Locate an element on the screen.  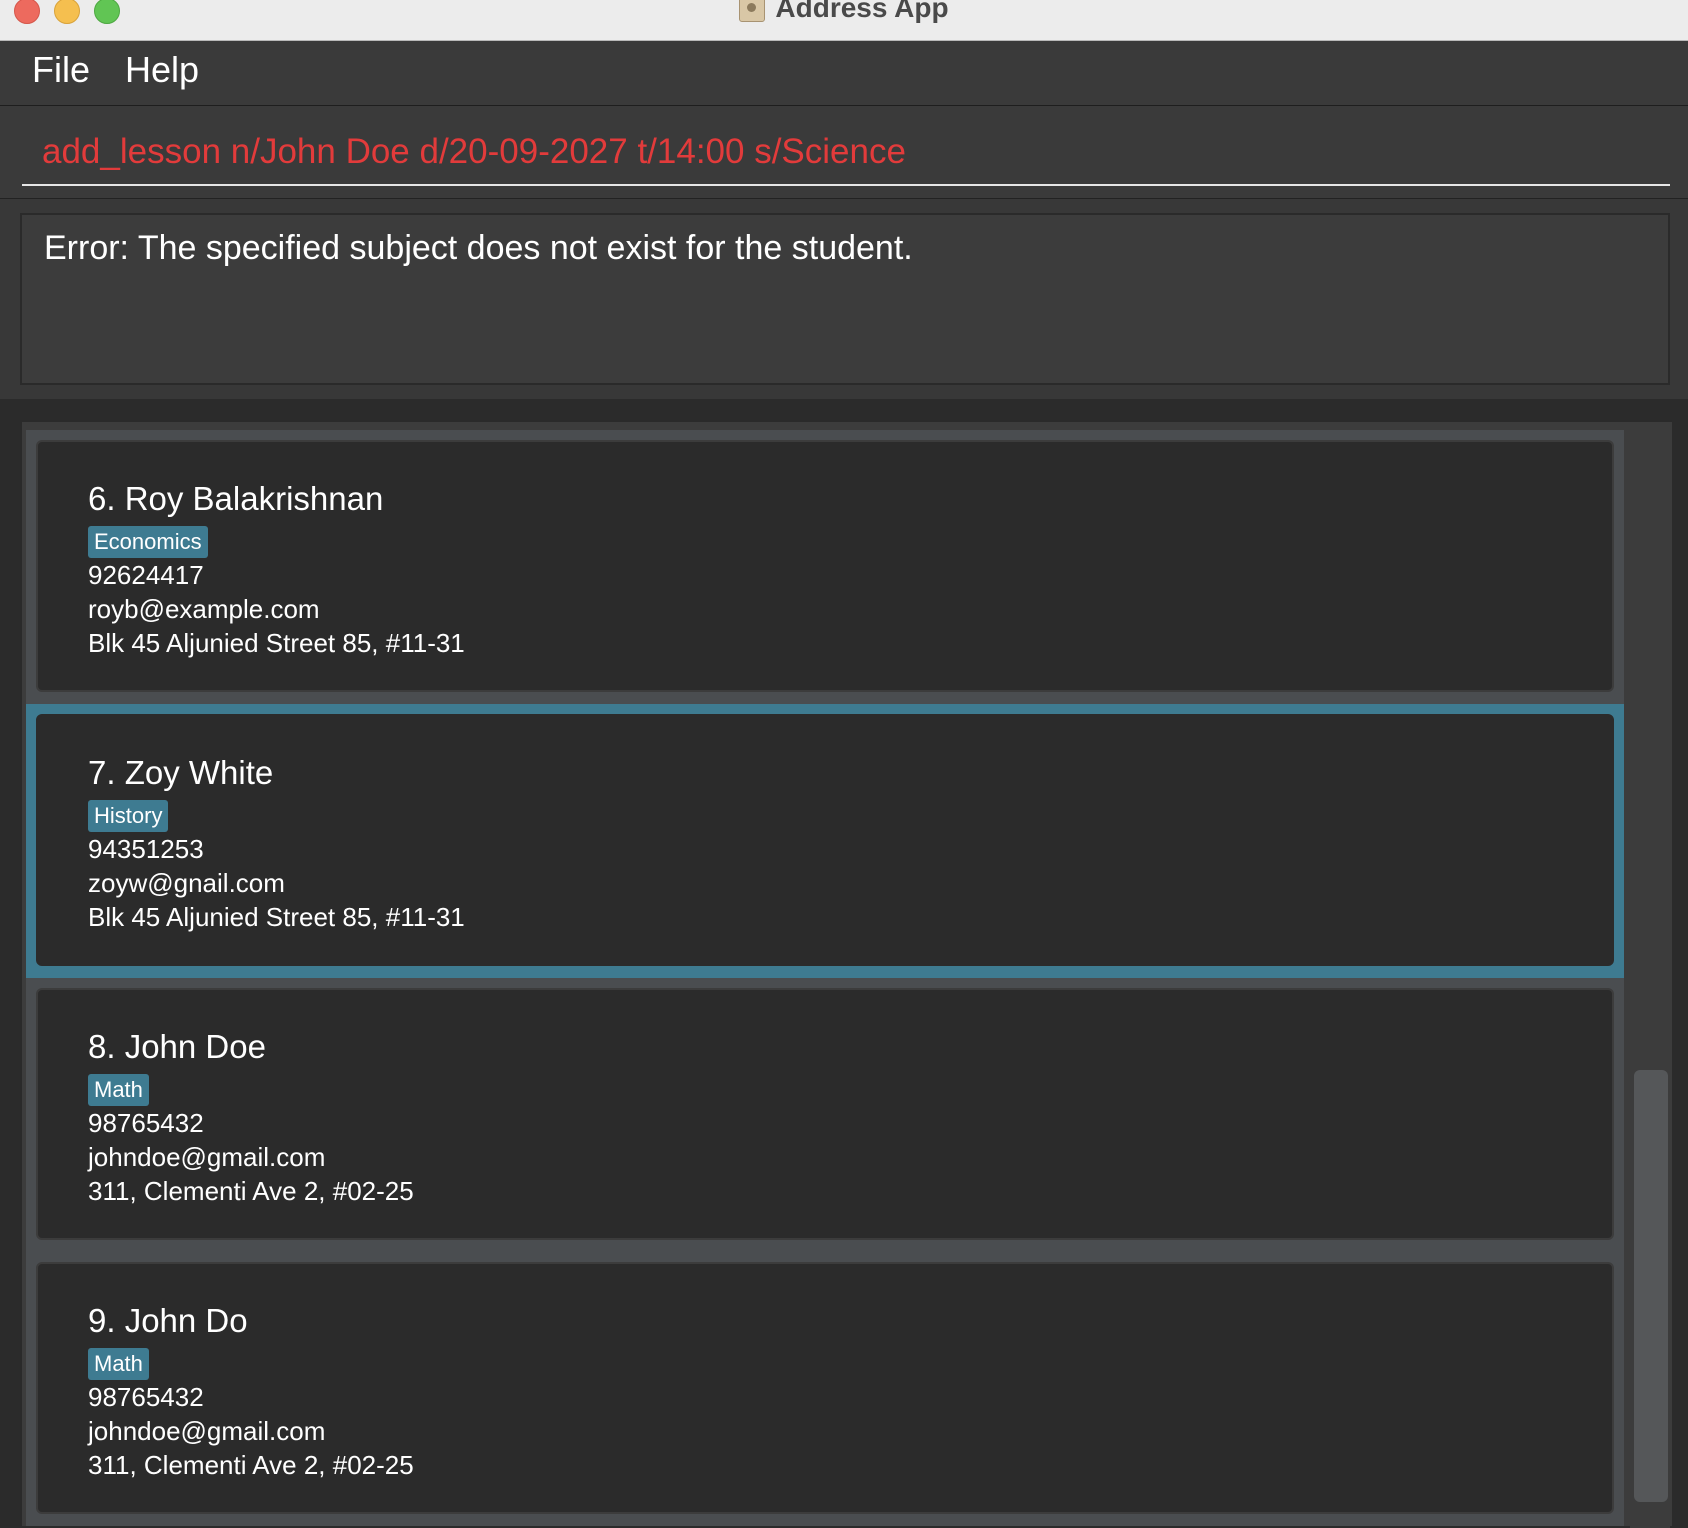
menu-bar: File Help is located at coordinates (844, 73).